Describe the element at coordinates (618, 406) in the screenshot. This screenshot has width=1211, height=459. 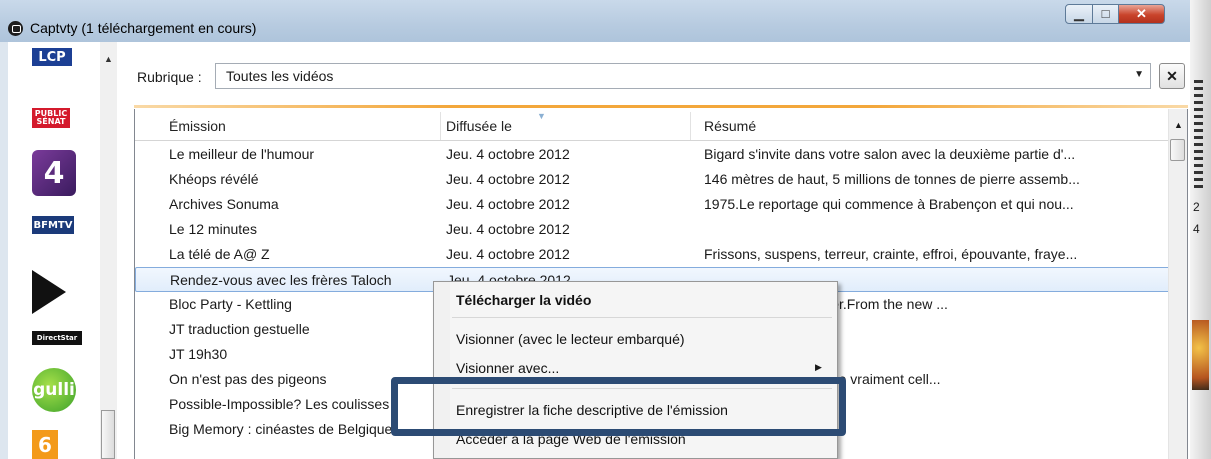
I see `annotation-highlight-box` at that location.